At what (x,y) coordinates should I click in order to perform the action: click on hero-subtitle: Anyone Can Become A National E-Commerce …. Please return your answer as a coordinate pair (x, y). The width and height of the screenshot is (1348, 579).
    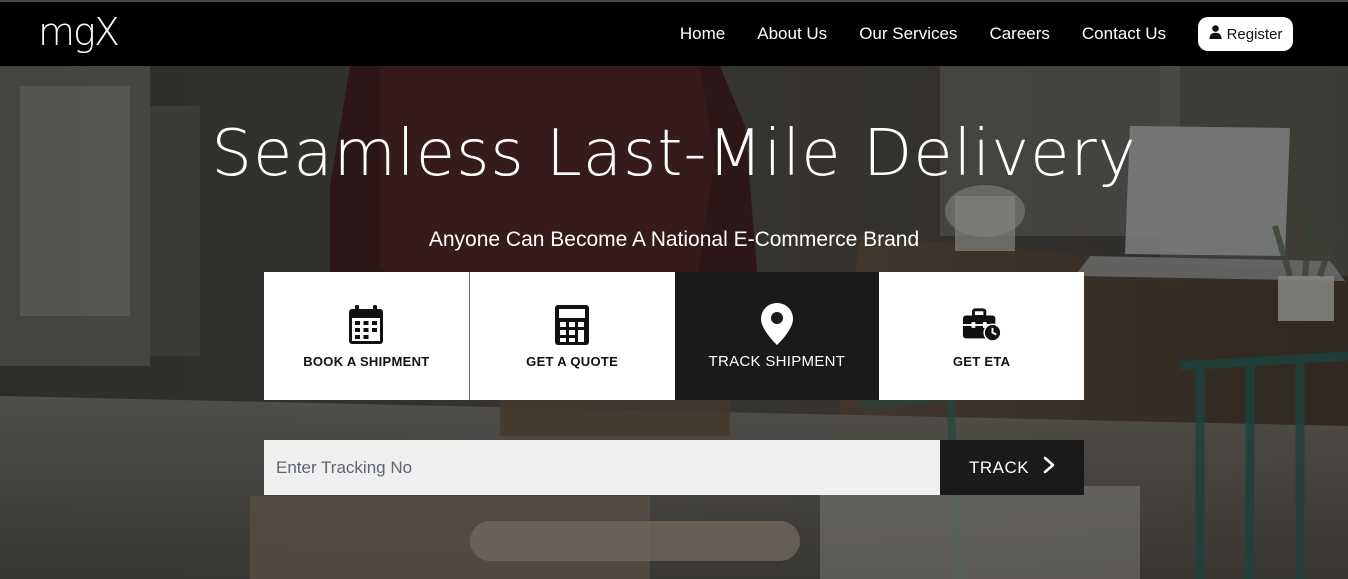
    Looking at the image, I should click on (674, 239).